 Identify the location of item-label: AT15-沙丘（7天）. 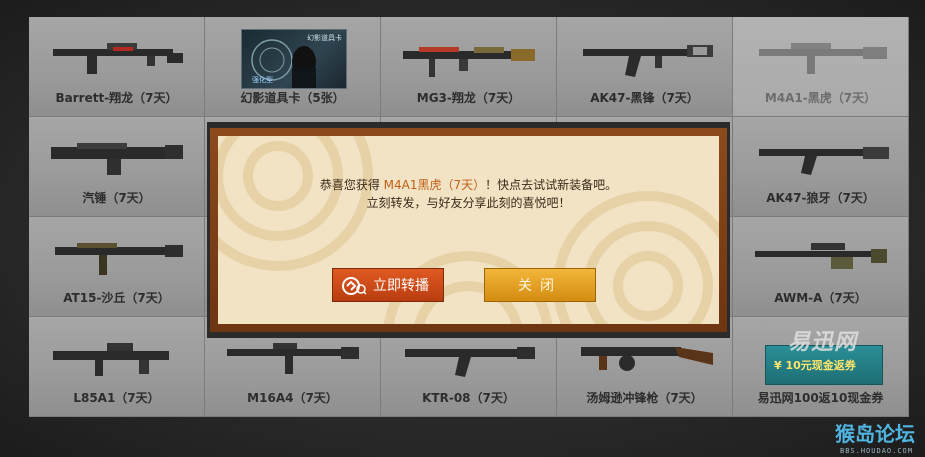
(116, 298).